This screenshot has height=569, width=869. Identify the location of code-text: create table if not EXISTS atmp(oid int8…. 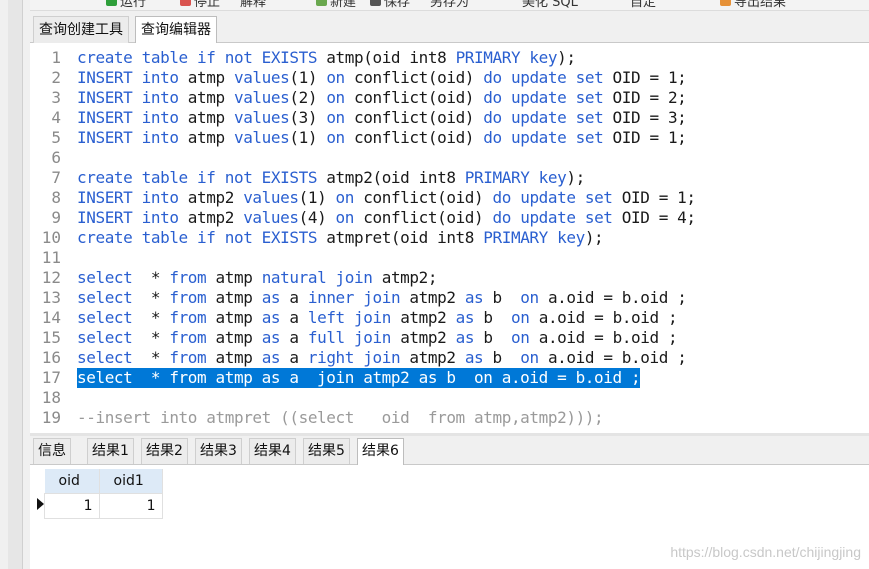
(326, 58).